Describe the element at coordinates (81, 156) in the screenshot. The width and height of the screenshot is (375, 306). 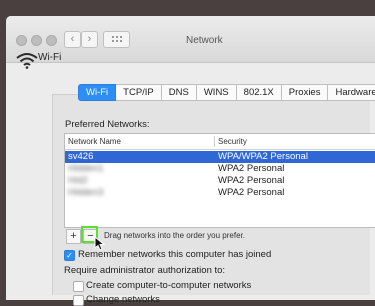
I see `network-name: sv426` at that location.